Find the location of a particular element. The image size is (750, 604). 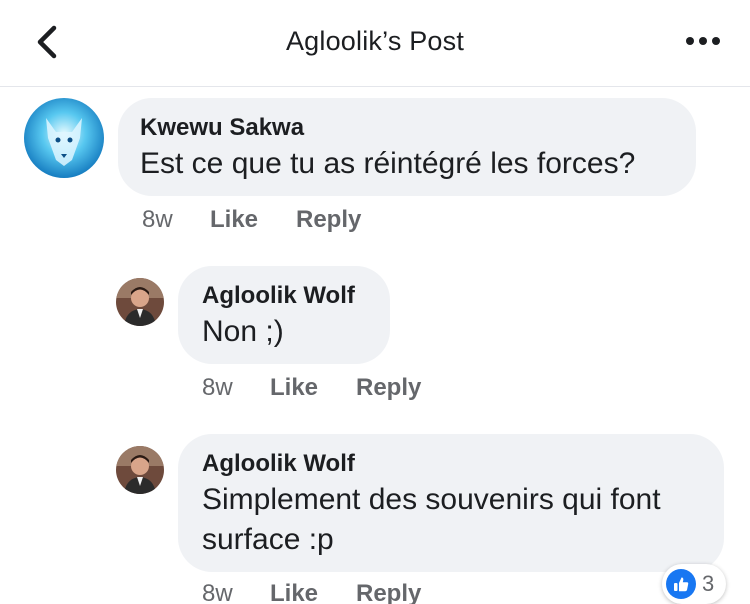

more-options-button is located at coordinates (703, 41).